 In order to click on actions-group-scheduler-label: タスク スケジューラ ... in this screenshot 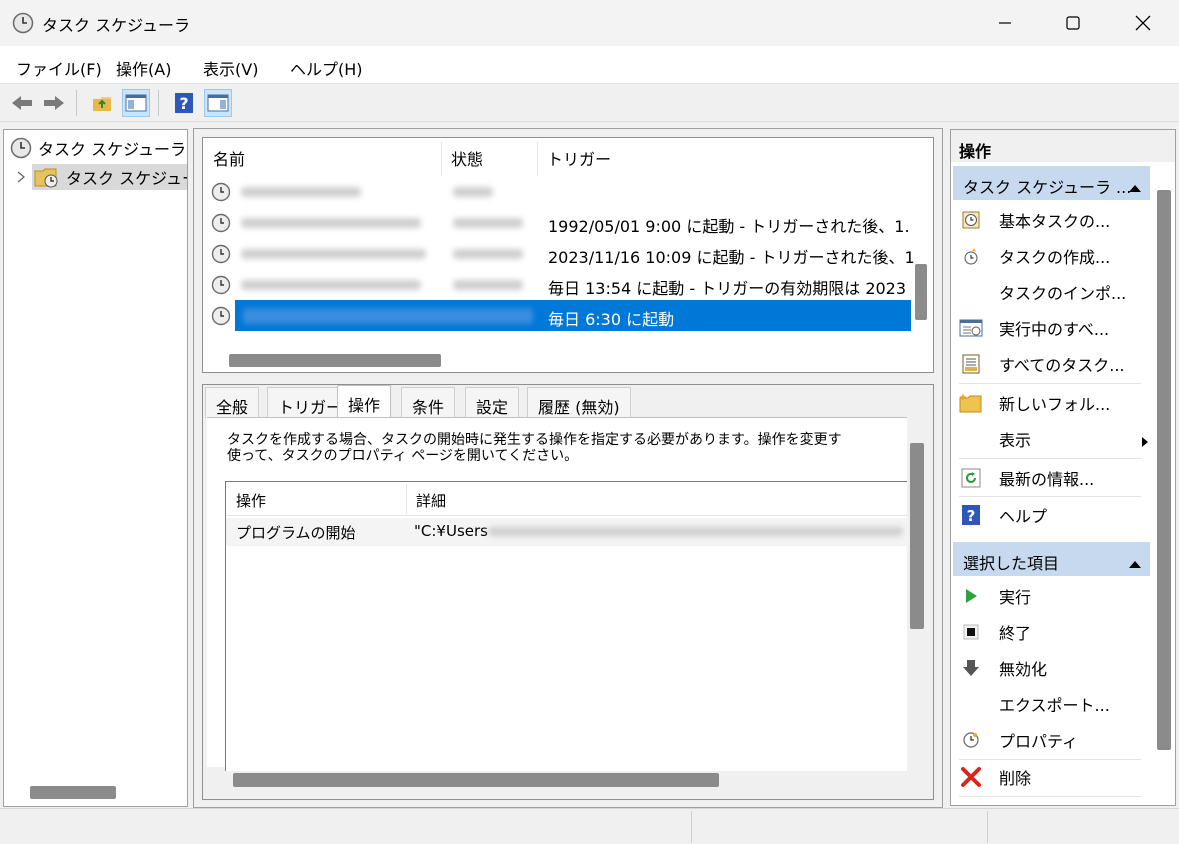, I will do `click(1047, 187)`.